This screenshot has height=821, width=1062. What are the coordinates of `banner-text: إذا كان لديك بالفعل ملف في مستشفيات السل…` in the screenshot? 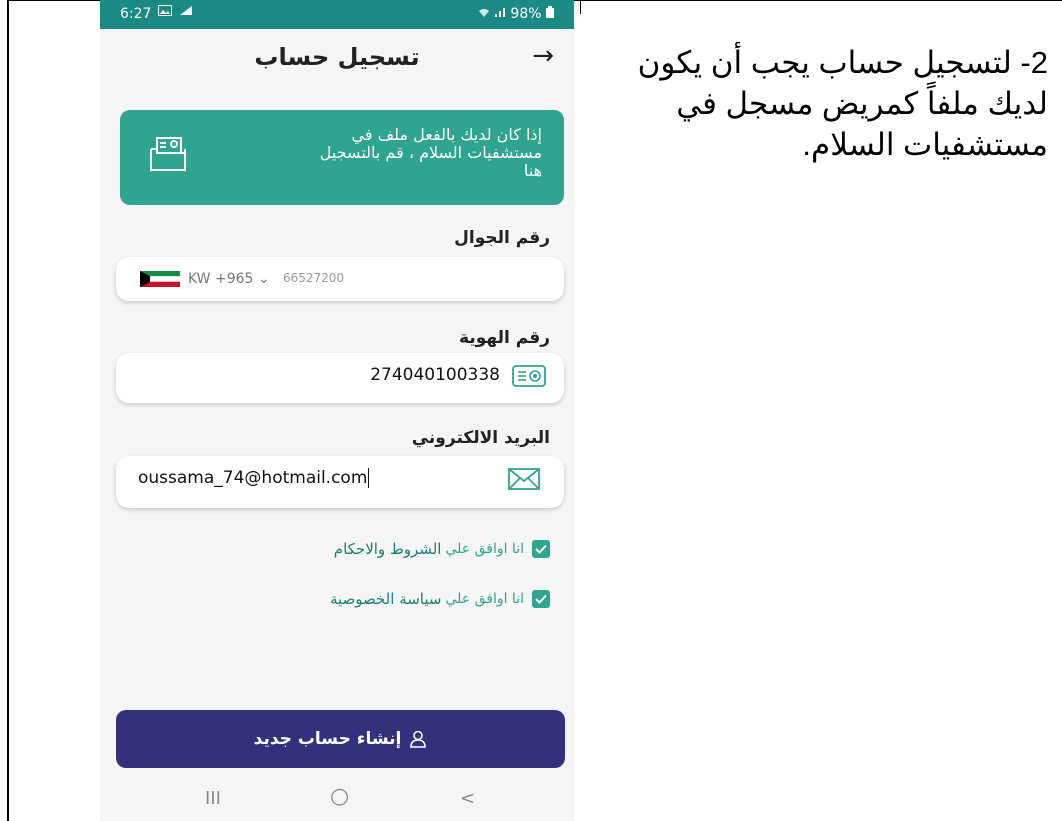 It's located at (382, 153).